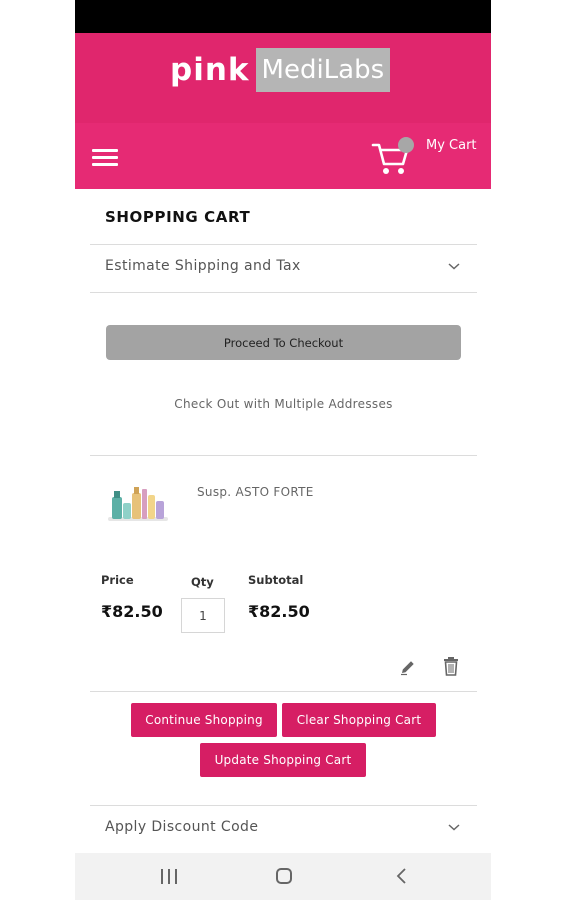 This screenshot has width=561, height=900. What do you see at coordinates (283, 16) in the screenshot?
I see `status-bar` at bounding box center [283, 16].